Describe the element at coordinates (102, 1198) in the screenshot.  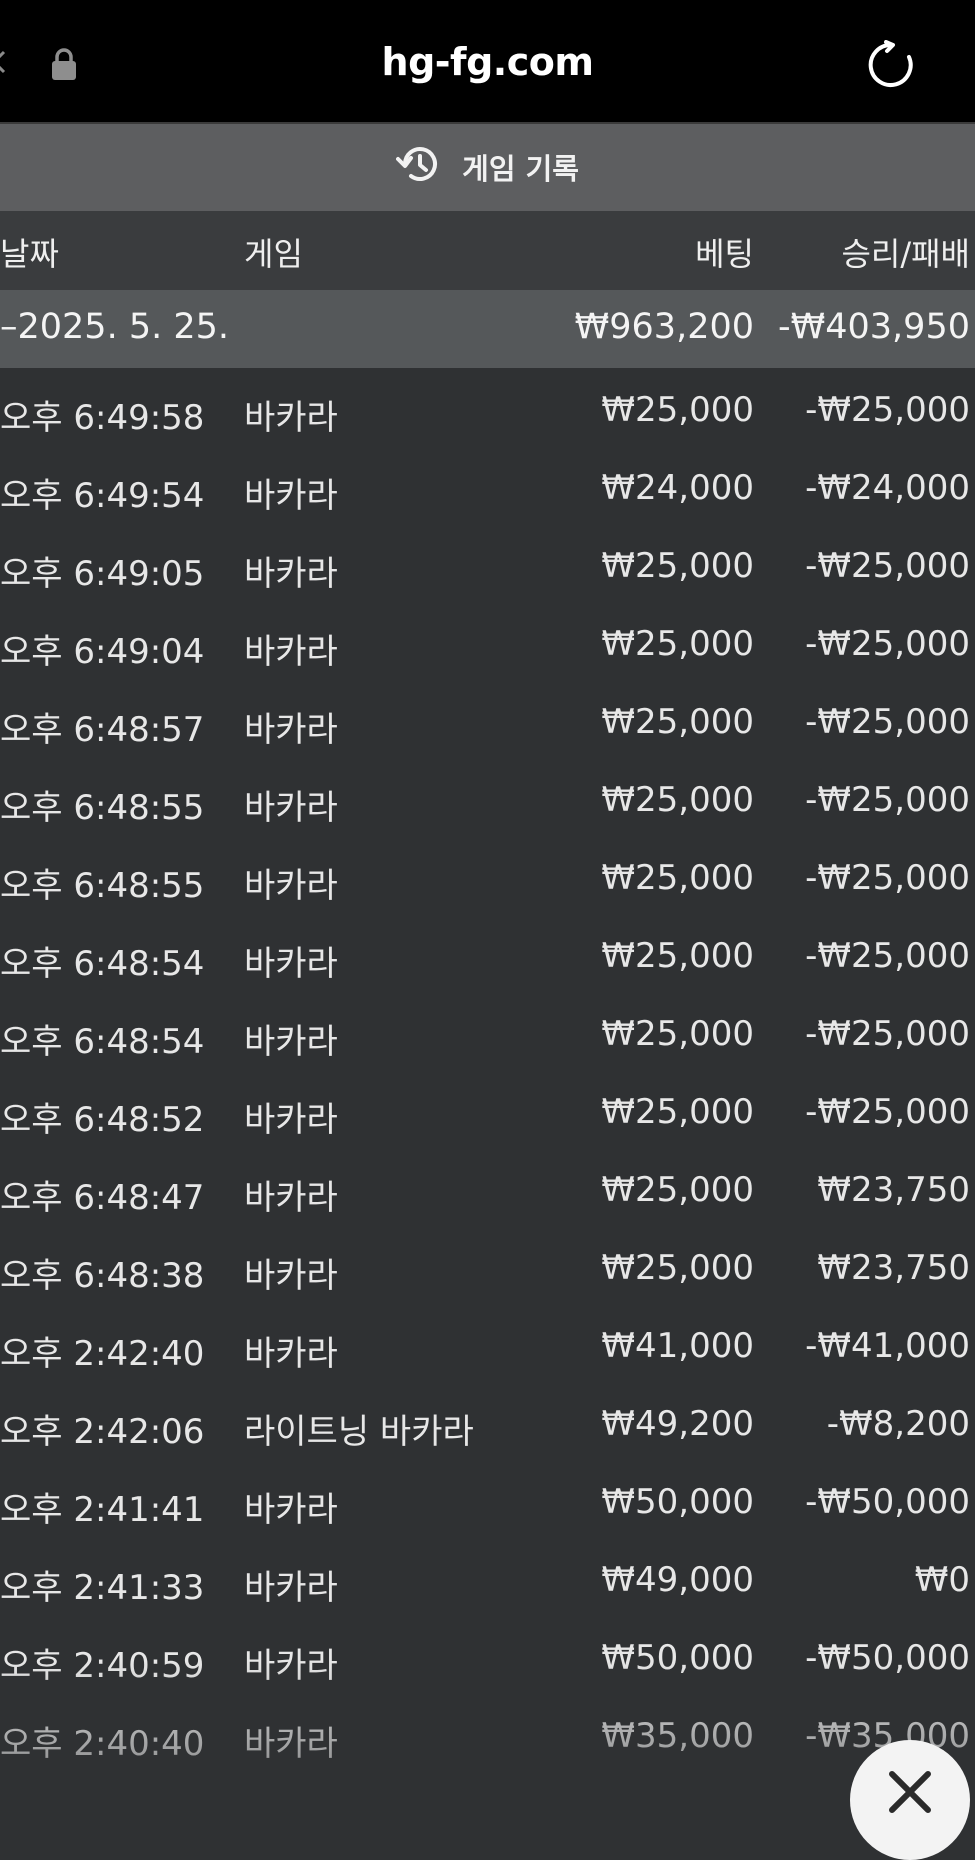
I see `row-time: 오후 6:48:47` at that location.